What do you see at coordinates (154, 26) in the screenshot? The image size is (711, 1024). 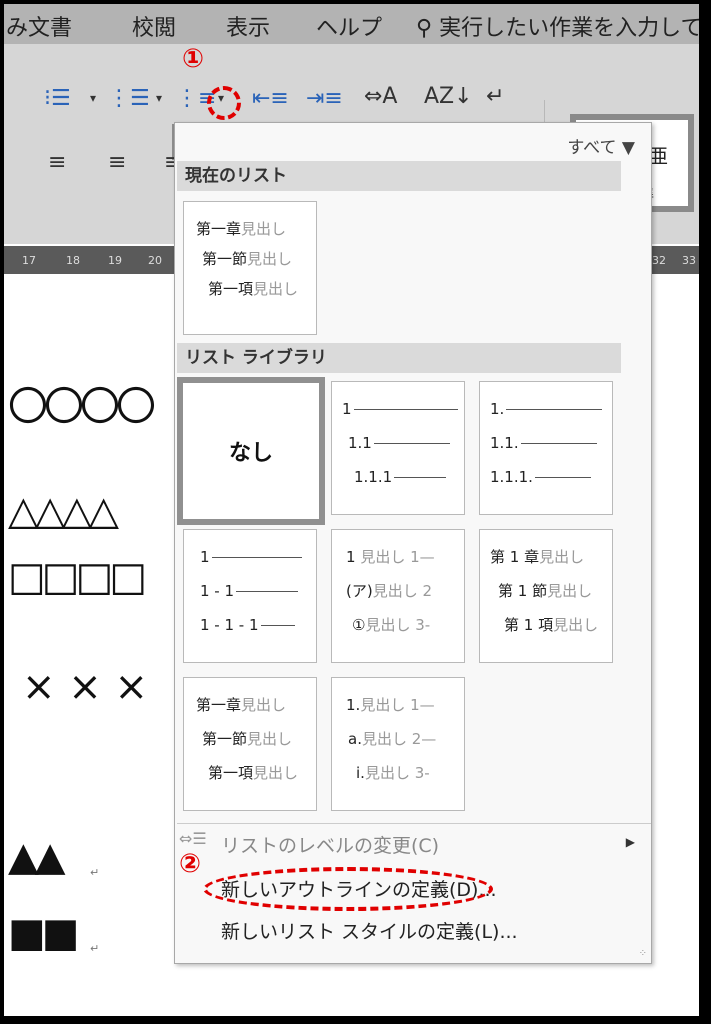 I see `menu-item-review: 校閲` at bounding box center [154, 26].